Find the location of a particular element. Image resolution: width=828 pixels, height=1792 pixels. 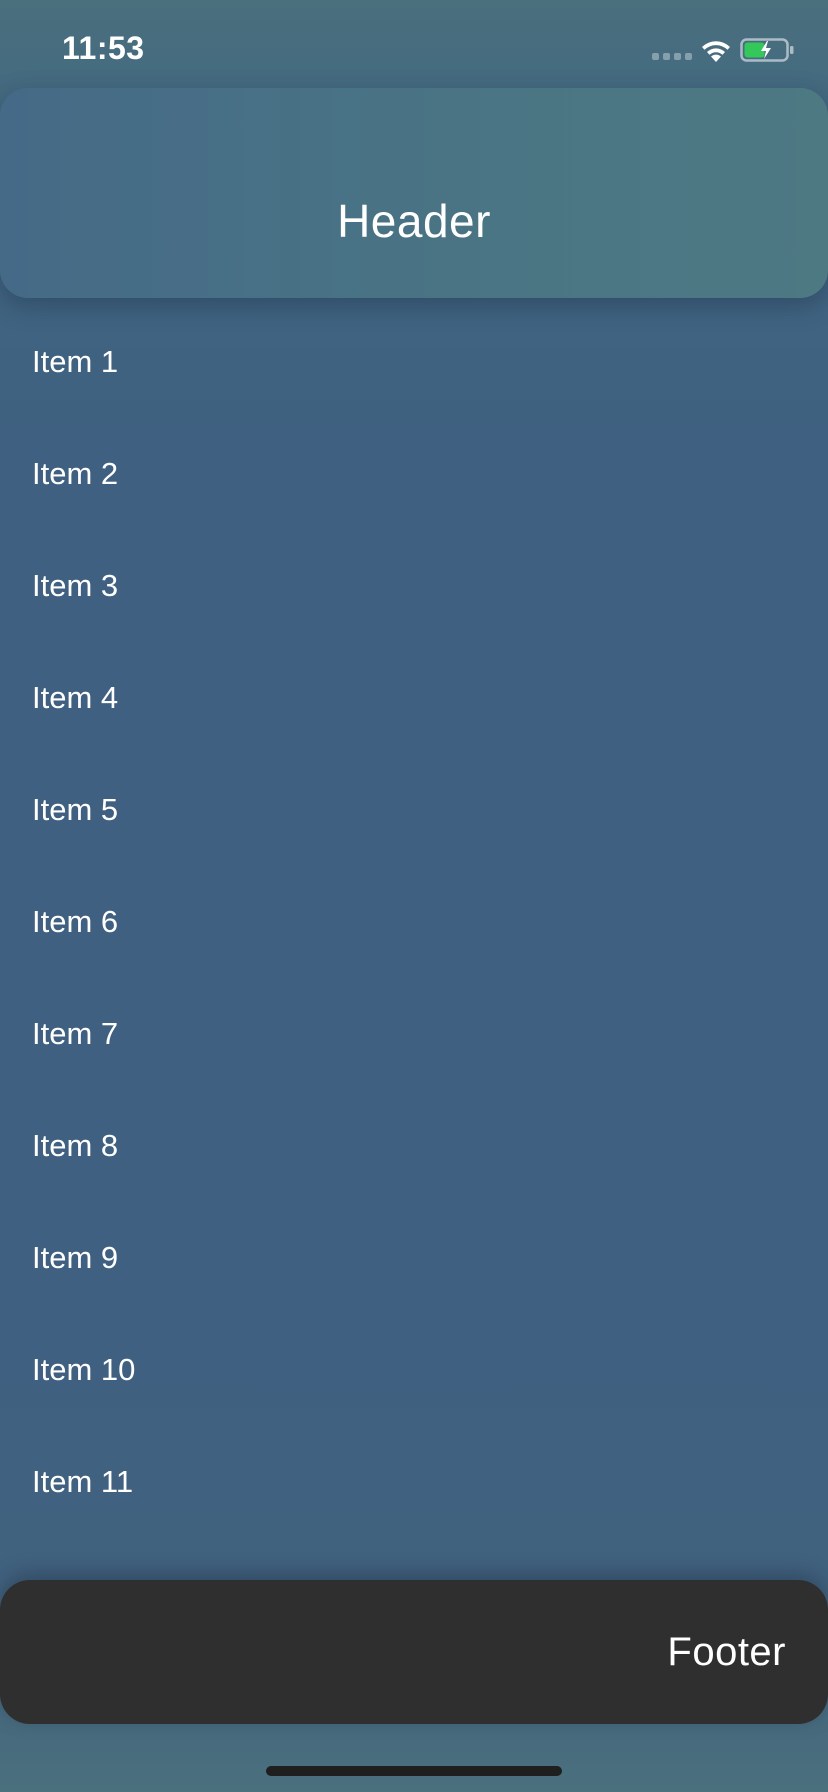

list-item: Item 5 is located at coordinates (414, 810).